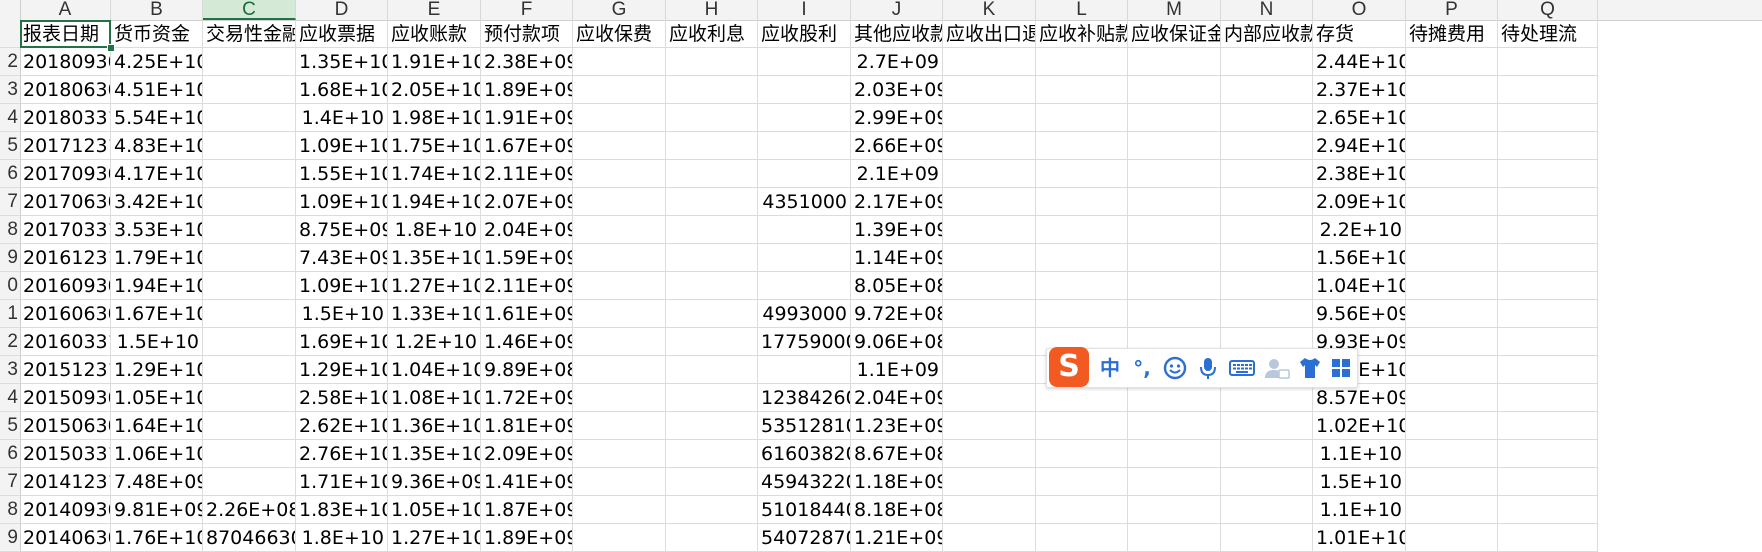 This screenshot has width=1762, height=552. I want to click on column-header-l: L, so click(1082, 10).